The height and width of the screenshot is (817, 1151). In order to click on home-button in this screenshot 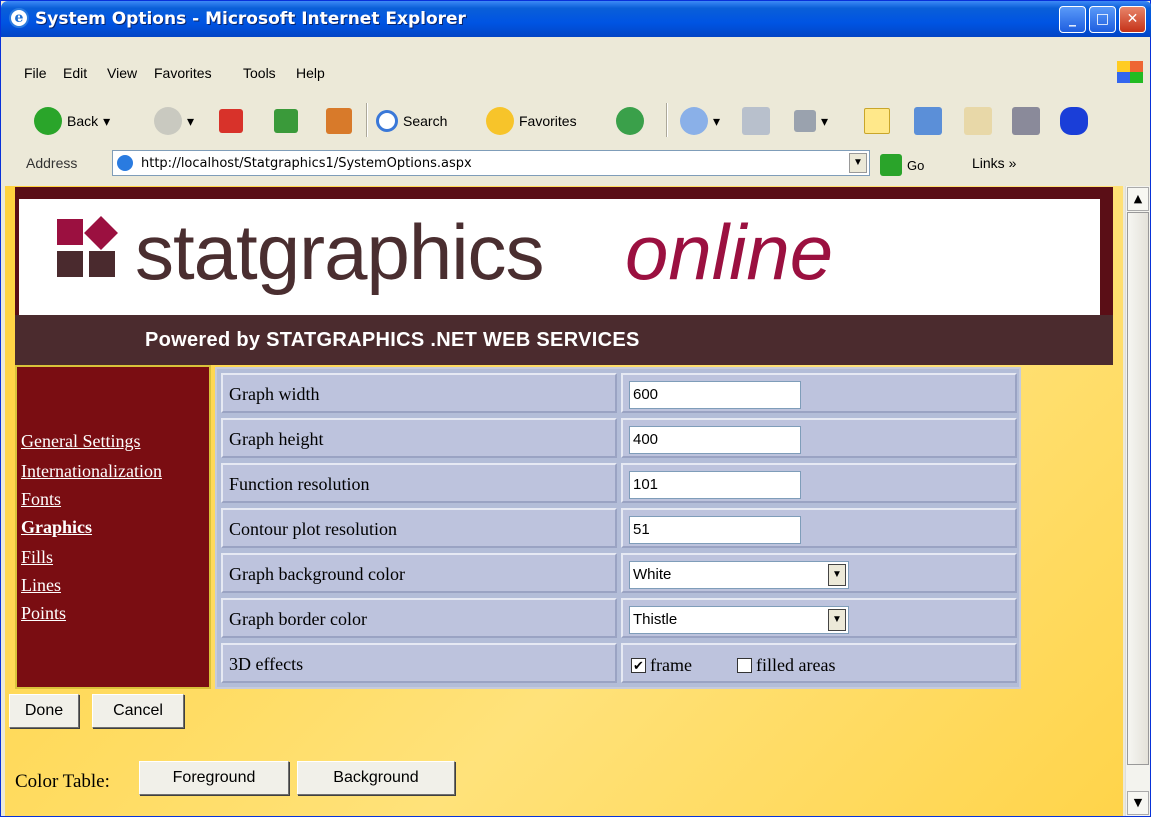, I will do `click(339, 121)`.